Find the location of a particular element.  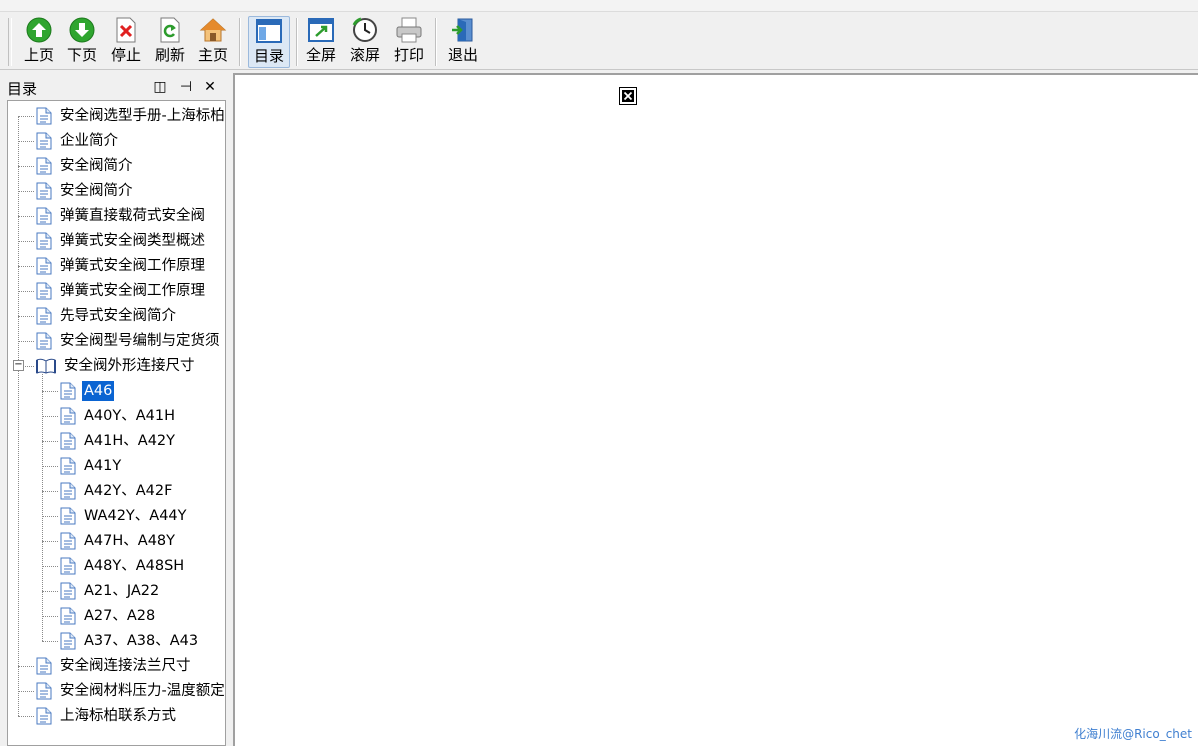

tree-item-label: 安全阀材料压力-温度额定 is located at coordinates (142, 691).